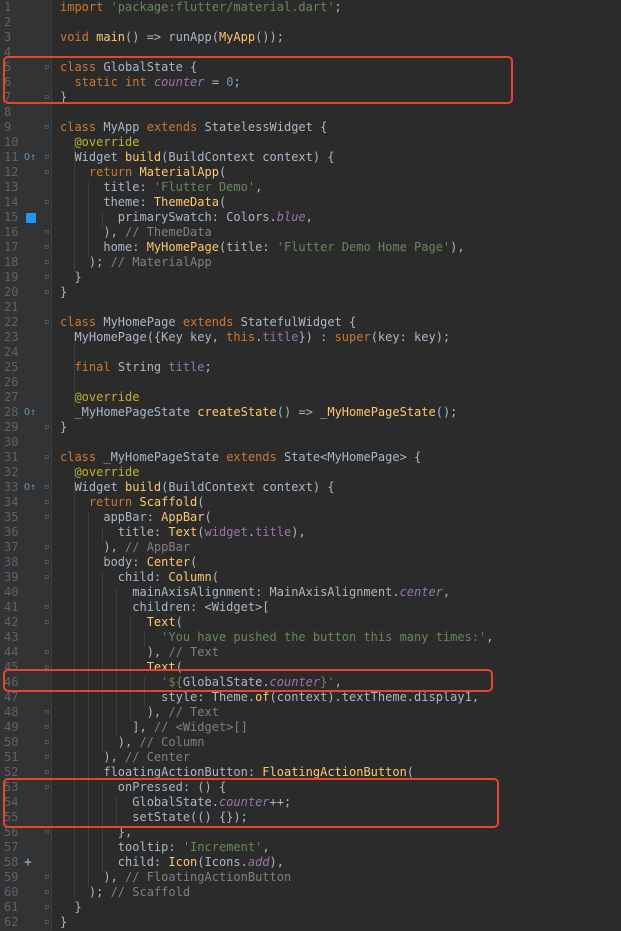 This screenshot has height=931, width=621. I want to click on line-number: 28, so click(11, 412).